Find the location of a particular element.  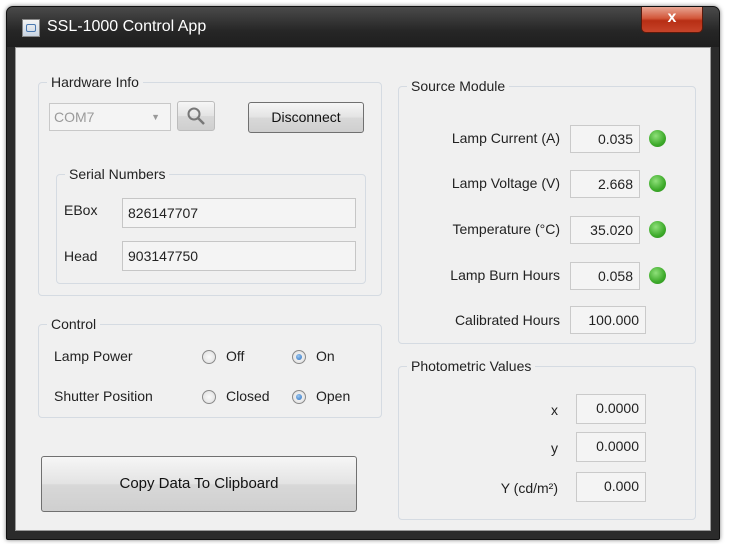

photometric-values-legend: Photometric Values is located at coordinates (471, 366).